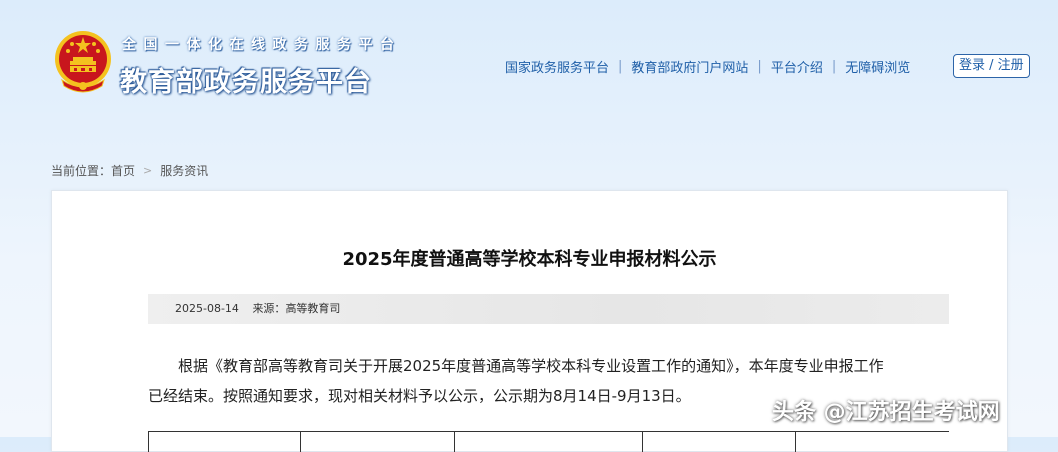 This screenshot has width=1058, height=452. What do you see at coordinates (83, 62) in the screenshot?
I see `national-emblem-icon` at bounding box center [83, 62].